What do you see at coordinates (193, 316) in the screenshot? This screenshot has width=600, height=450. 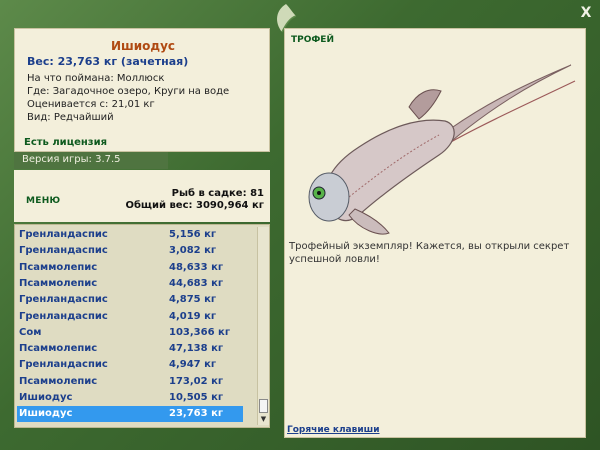 I see `list-item-weight: 4,019 кг` at bounding box center [193, 316].